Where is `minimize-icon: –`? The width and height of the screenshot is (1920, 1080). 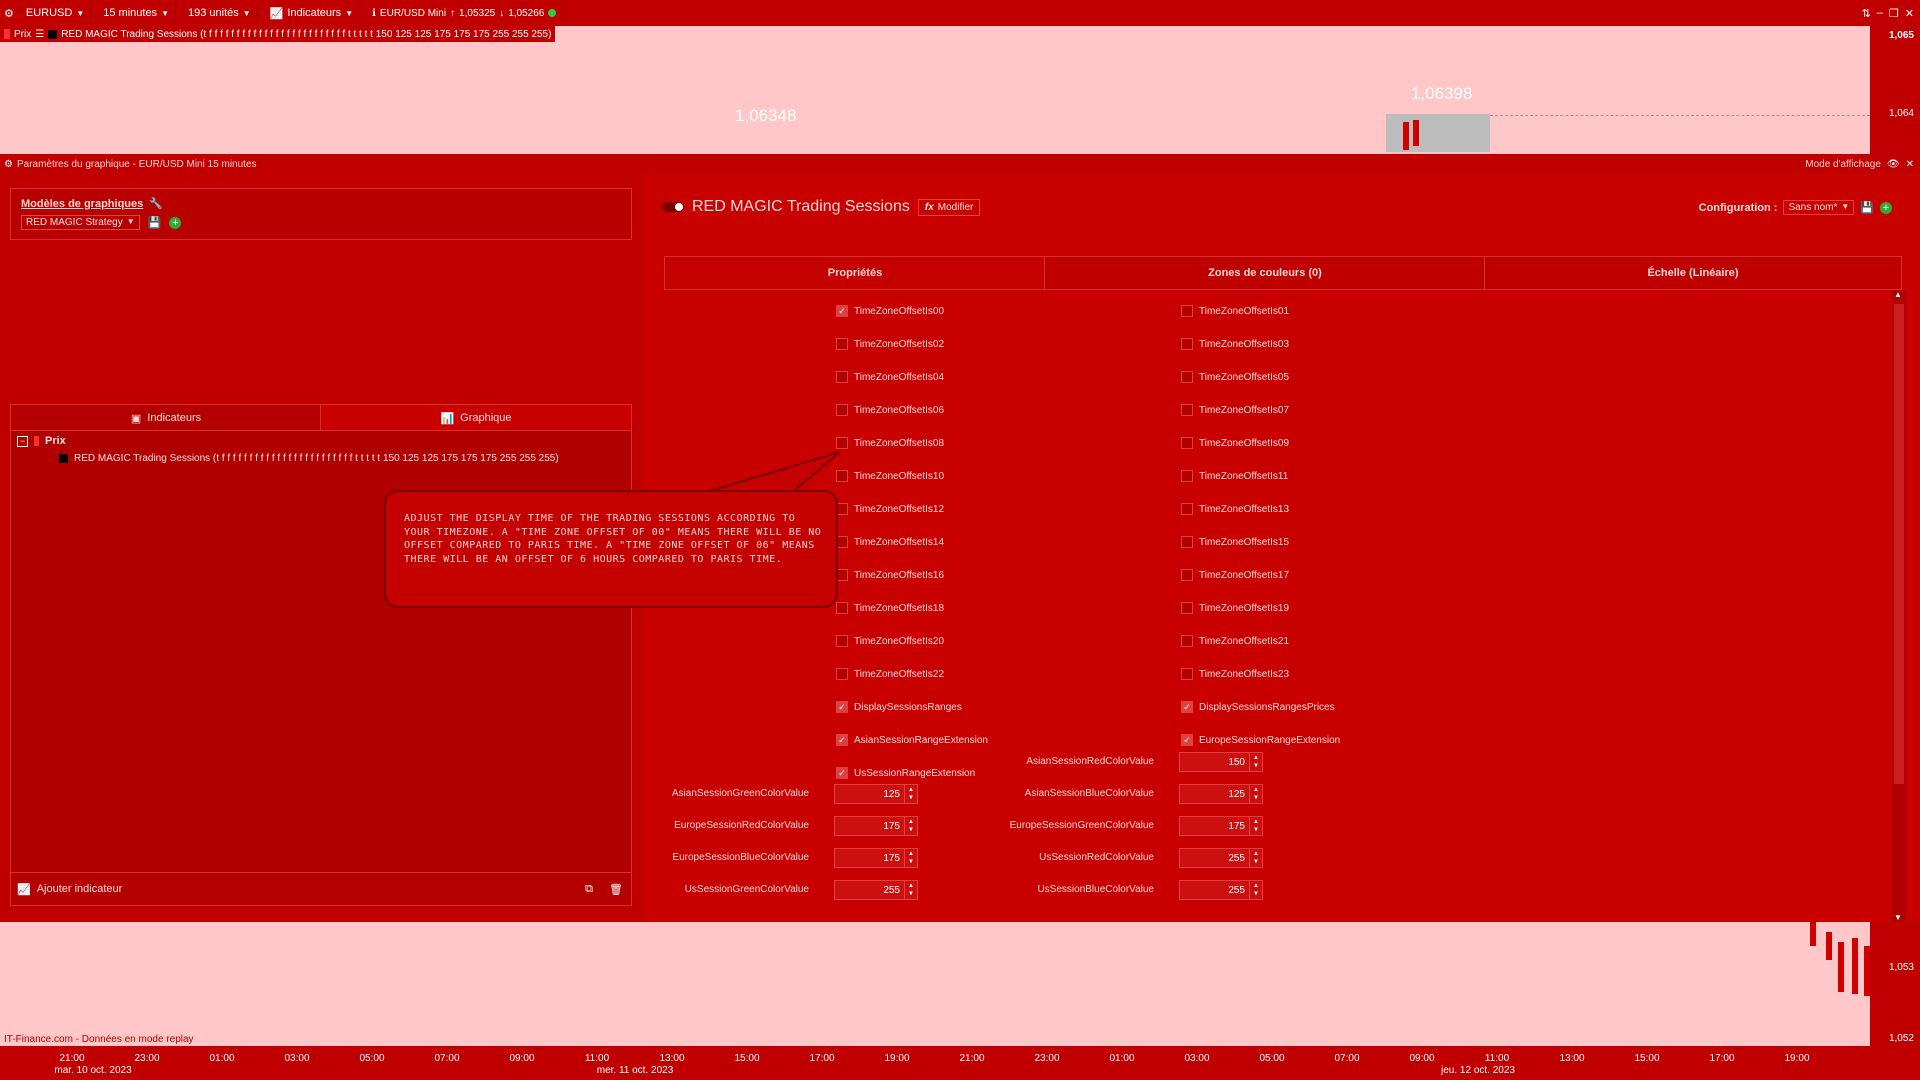 minimize-icon: – is located at coordinates (1880, 13).